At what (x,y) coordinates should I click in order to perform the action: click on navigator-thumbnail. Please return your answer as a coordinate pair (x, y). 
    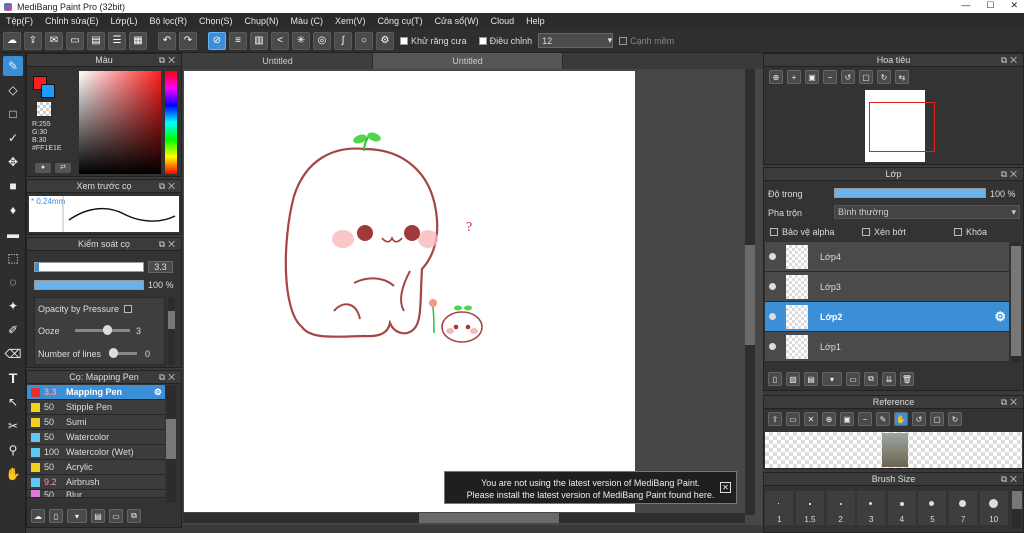
    Looking at the image, I should click on (900, 126).